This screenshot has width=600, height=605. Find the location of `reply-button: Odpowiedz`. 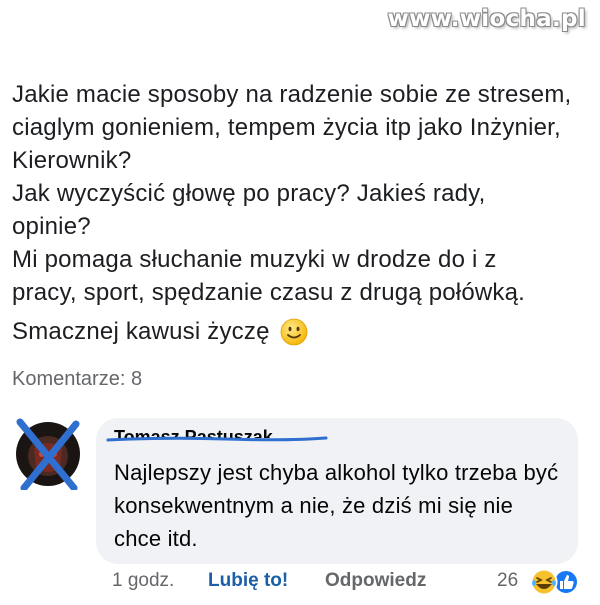

reply-button: Odpowiedz is located at coordinates (375, 581).